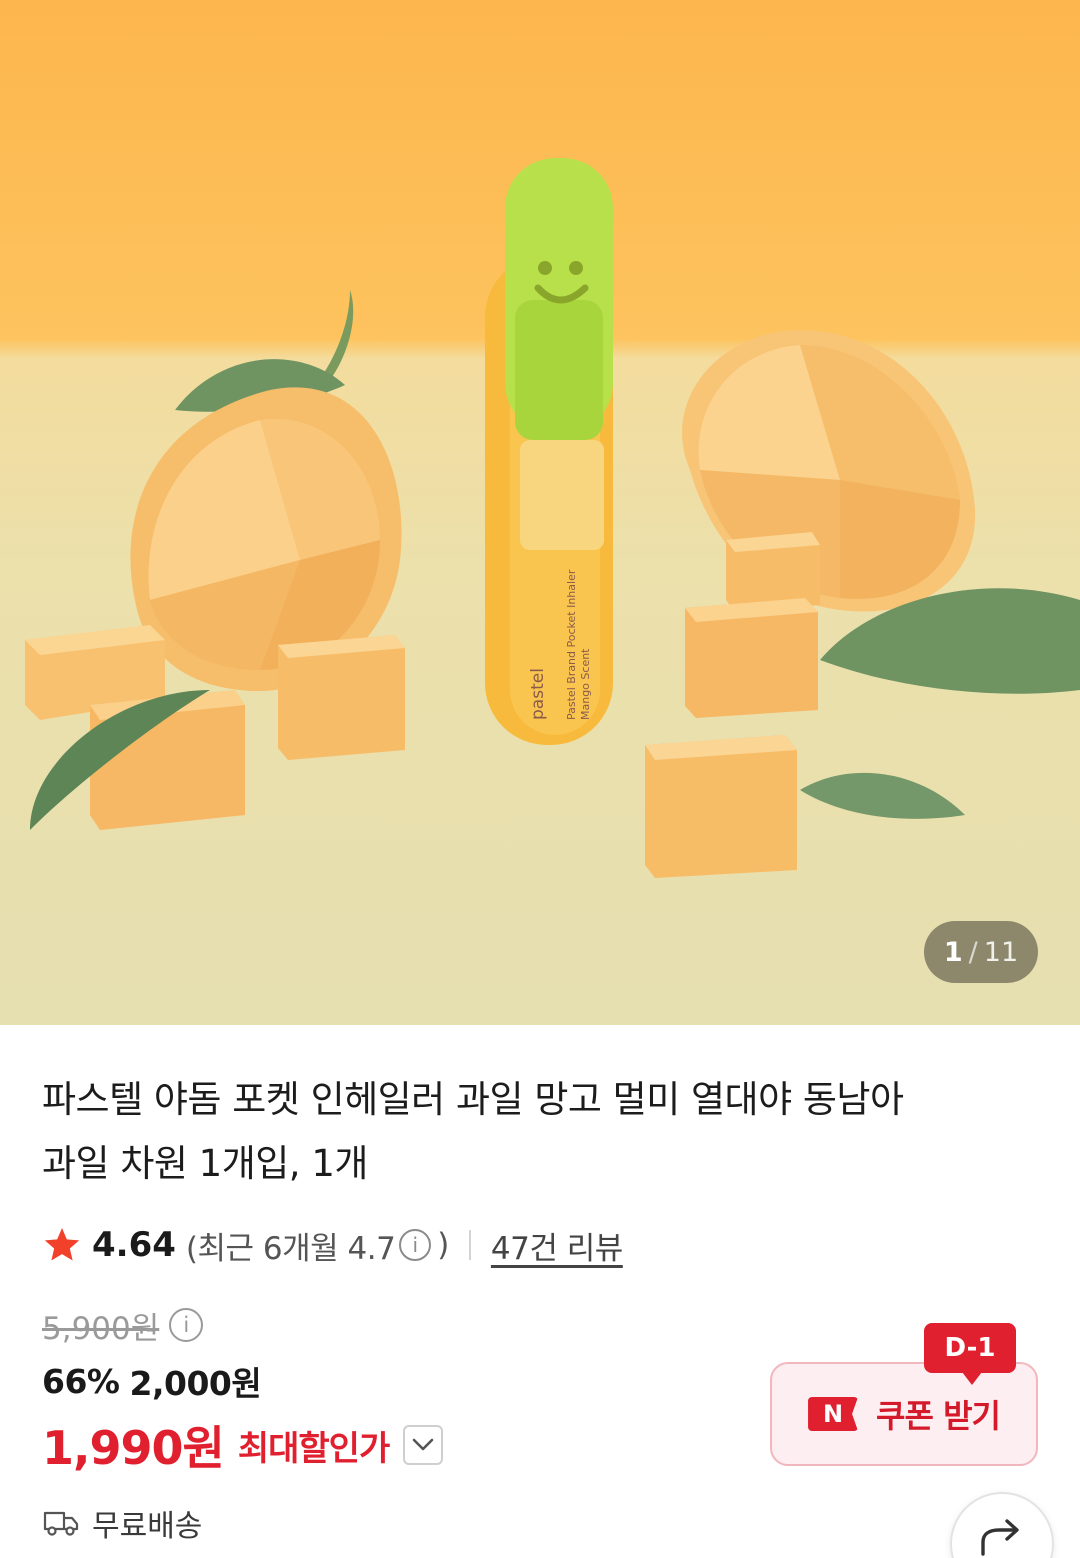 The height and width of the screenshot is (1558, 1080). What do you see at coordinates (186, 1325) in the screenshot?
I see `price-info-icon: i` at bounding box center [186, 1325].